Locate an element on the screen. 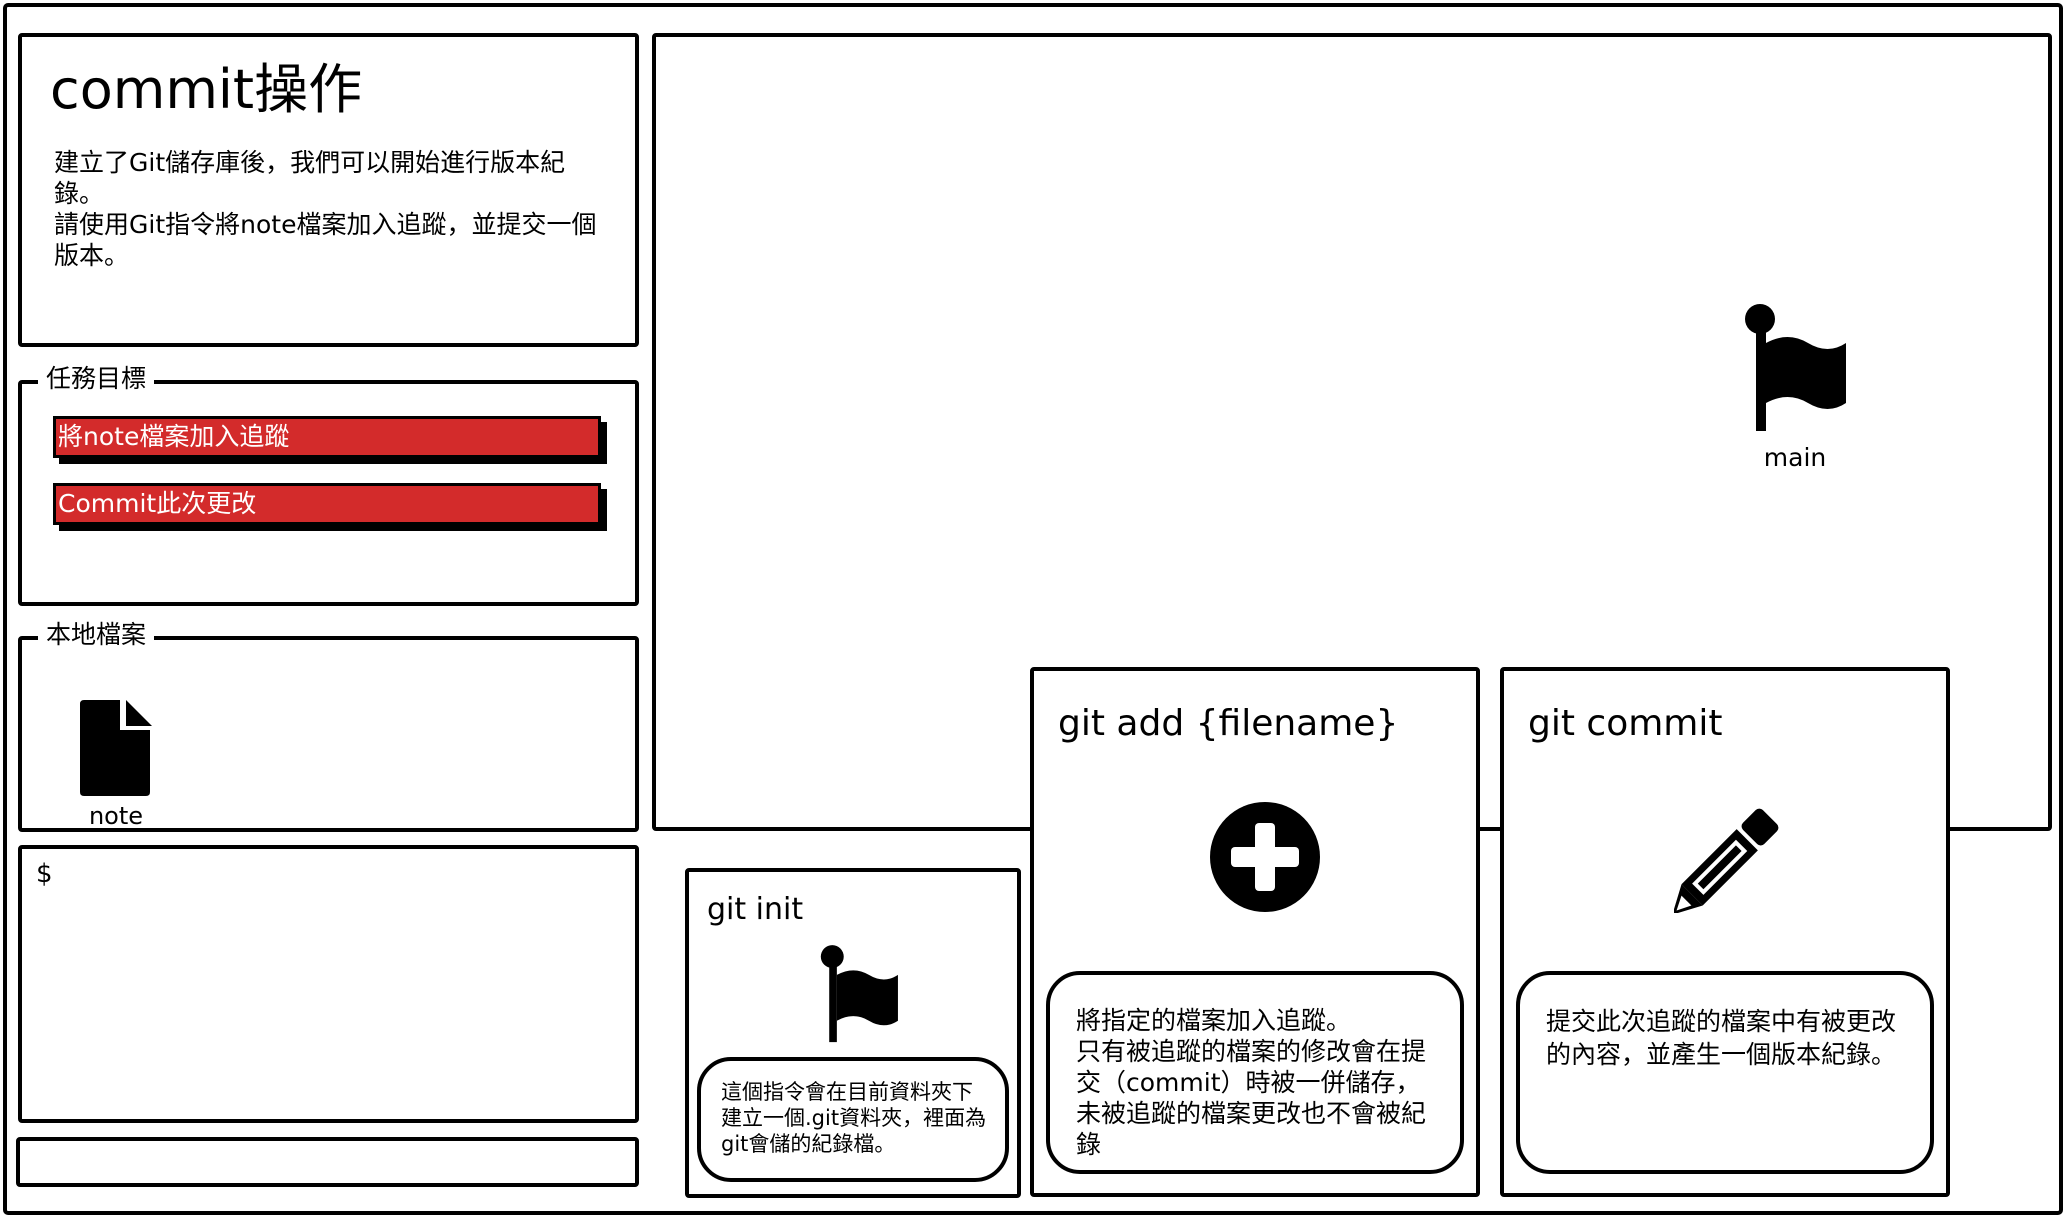 This screenshot has height=1220, width=2070. goal-item: Commit此次更改 is located at coordinates (327, 504).